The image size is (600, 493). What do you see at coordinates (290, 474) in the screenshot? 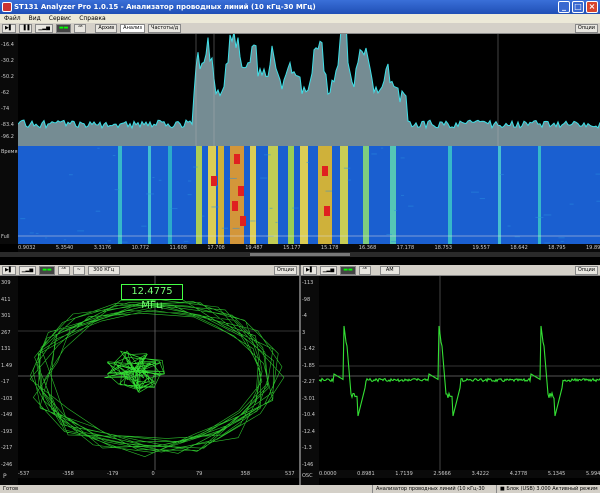
I see `xy-x-tick: 537` at bounding box center [290, 474].